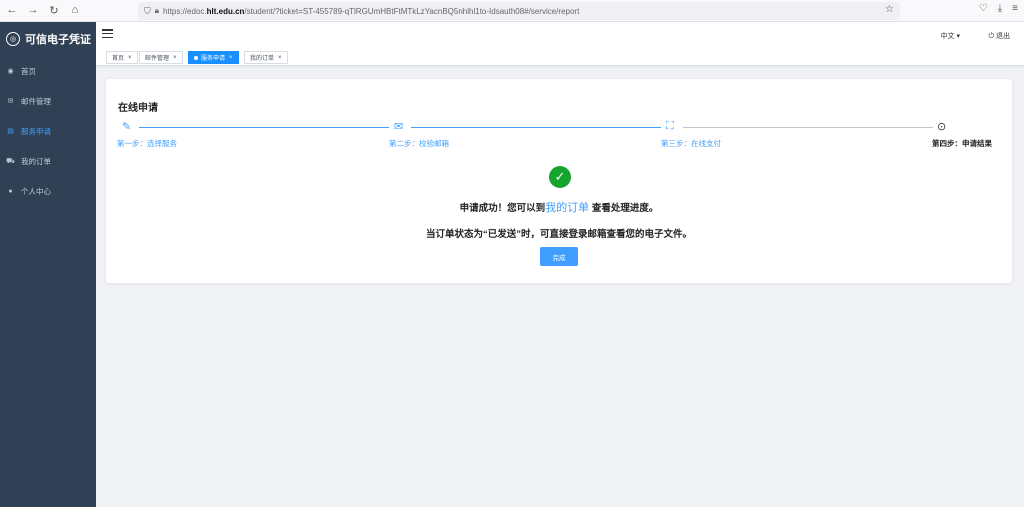  What do you see at coordinates (670, 126) in the screenshot?
I see `bag-icon: ⛶` at bounding box center [670, 126].